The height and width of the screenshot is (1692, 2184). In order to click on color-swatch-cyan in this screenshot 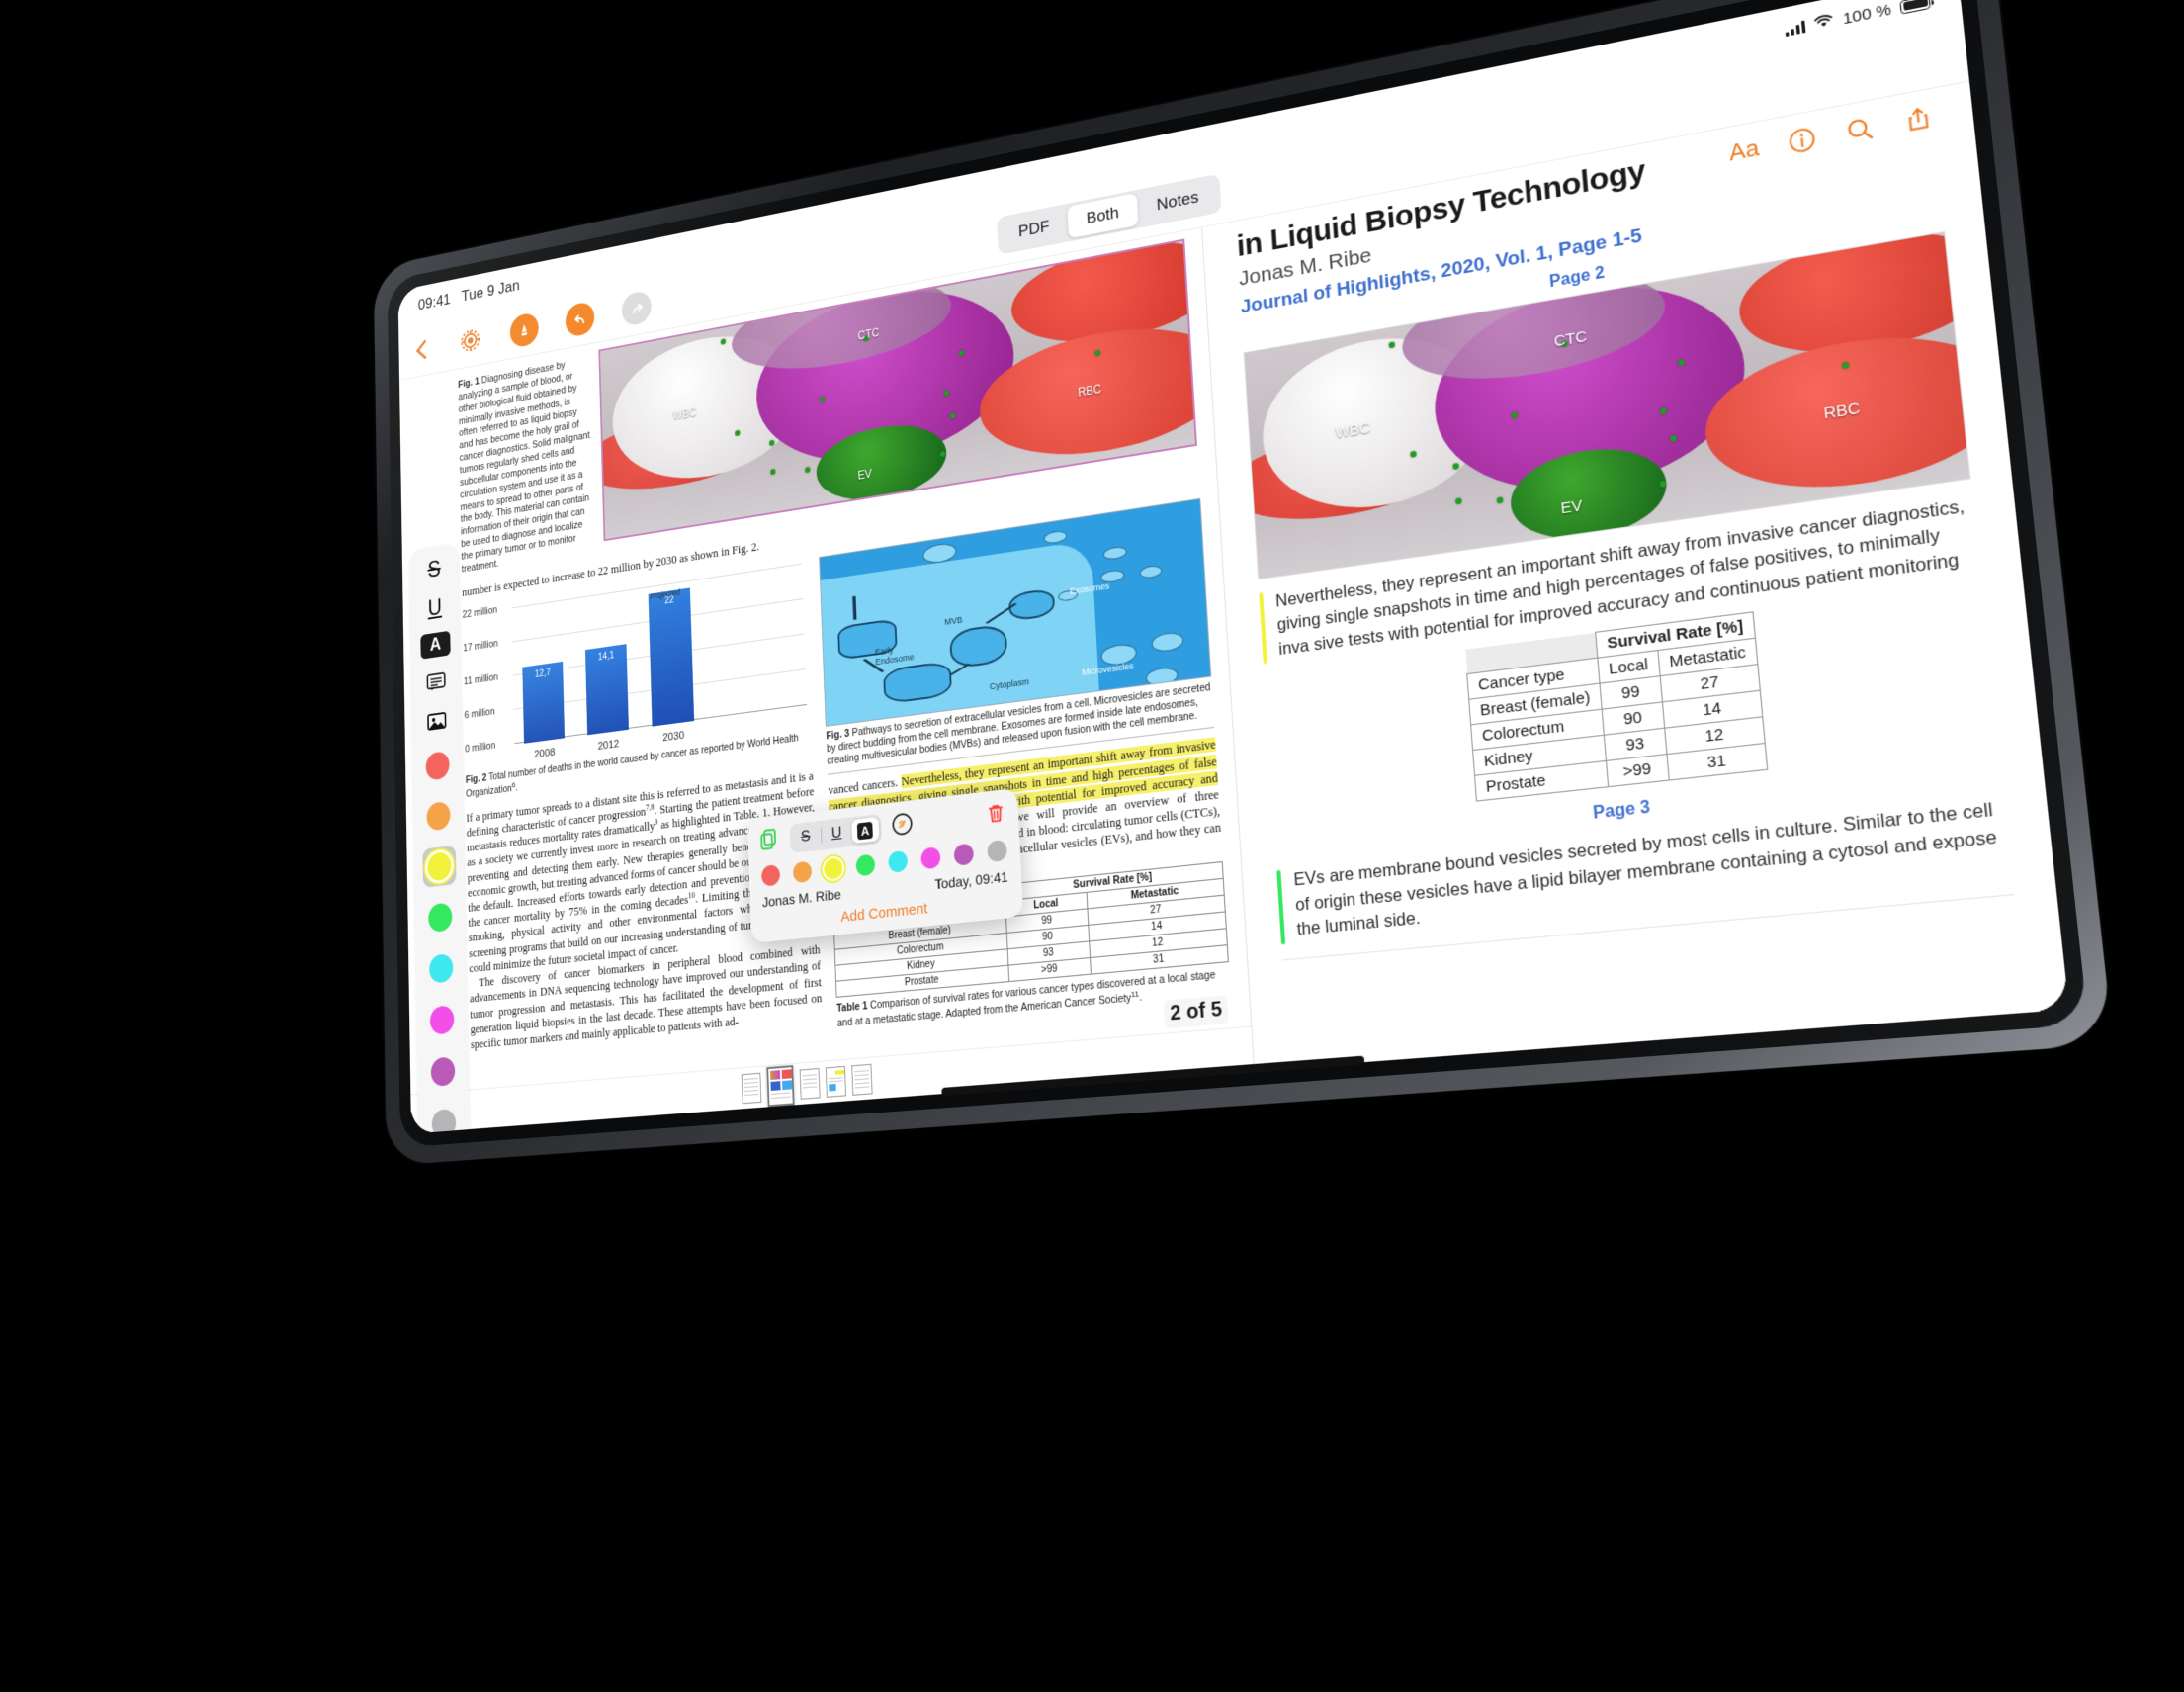, I will do `click(441, 968)`.